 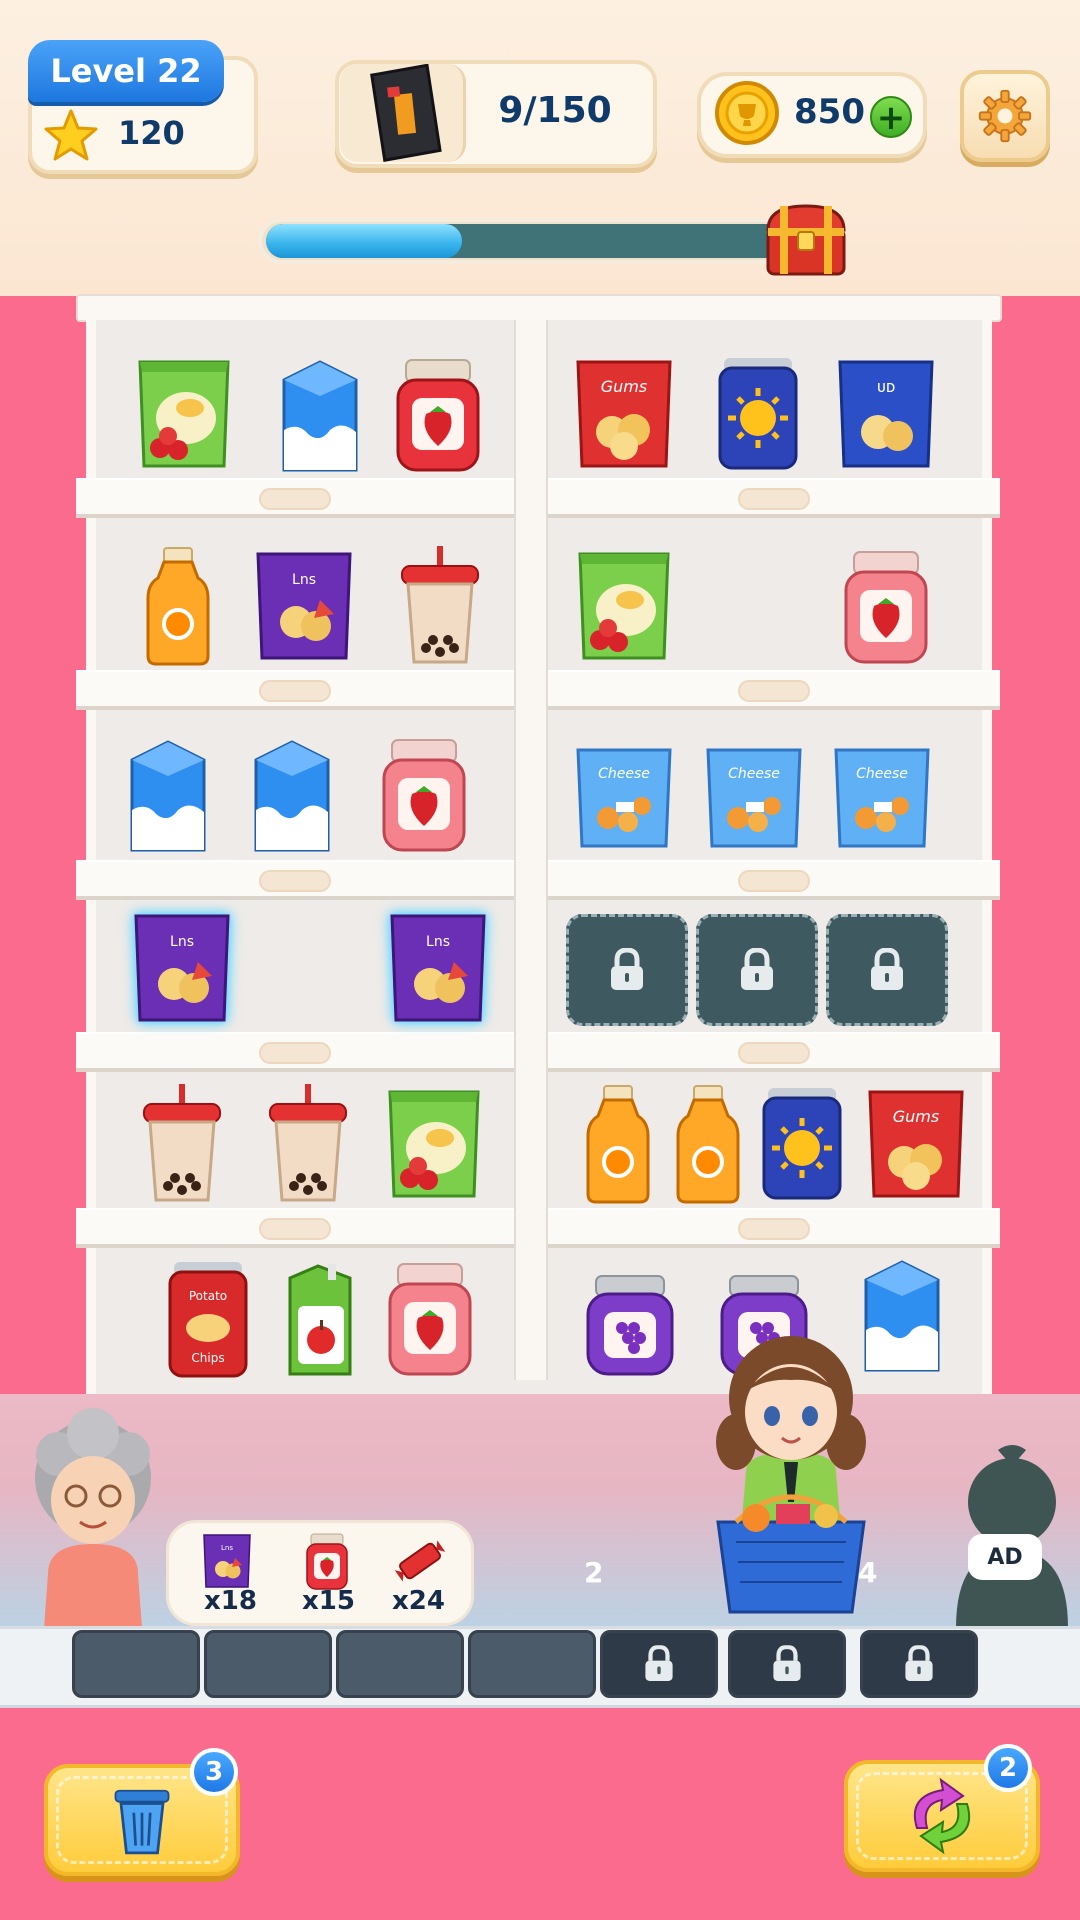 What do you see at coordinates (747, 113) in the screenshot?
I see `gold-coin-icon` at bounding box center [747, 113].